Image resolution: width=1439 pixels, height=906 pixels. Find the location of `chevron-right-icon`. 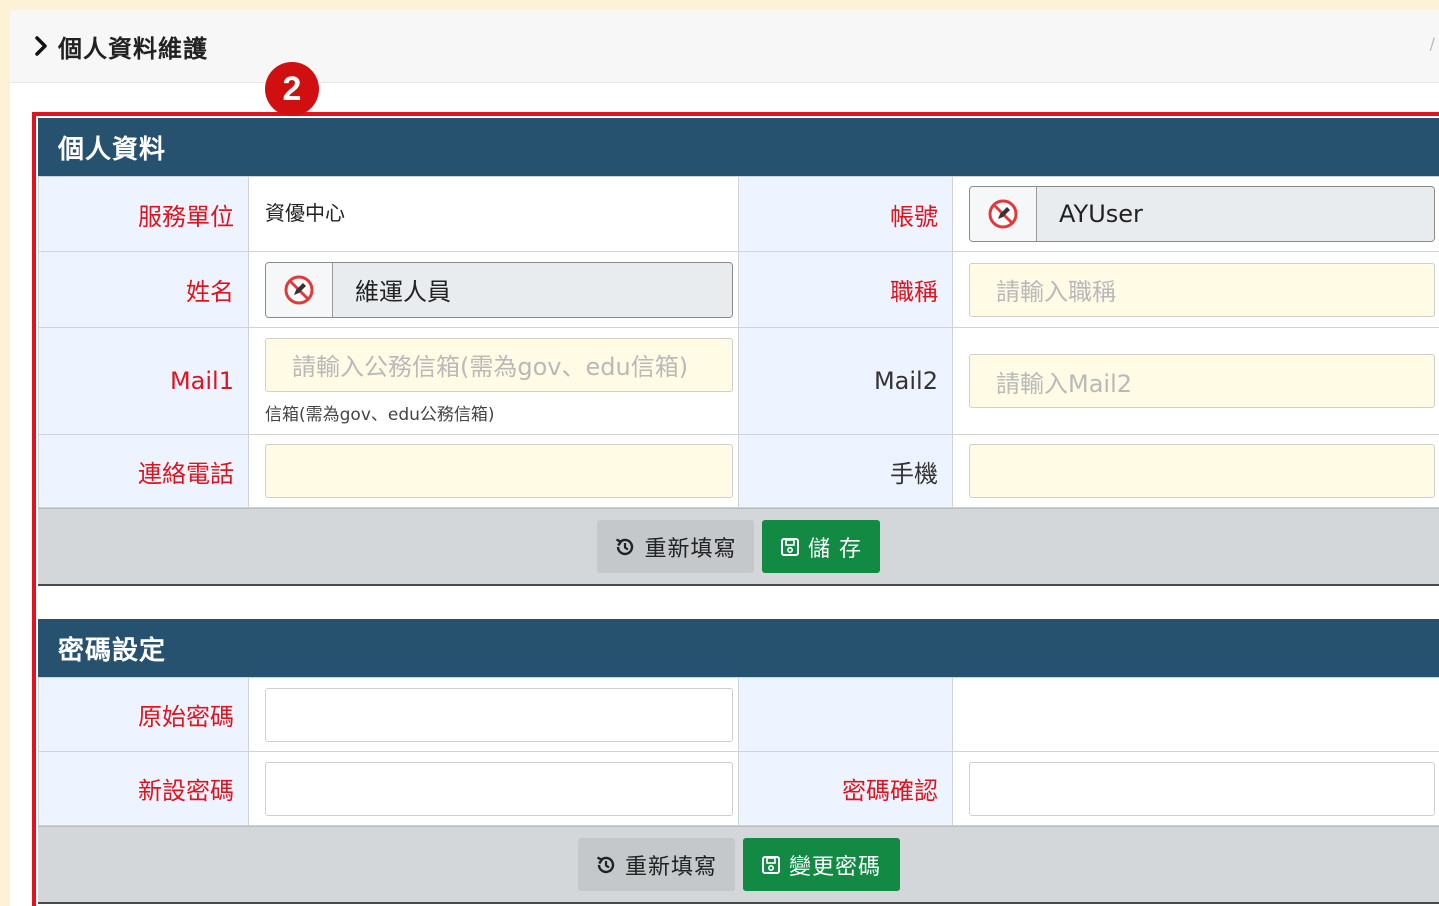

chevron-right-icon is located at coordinates (41, 46).